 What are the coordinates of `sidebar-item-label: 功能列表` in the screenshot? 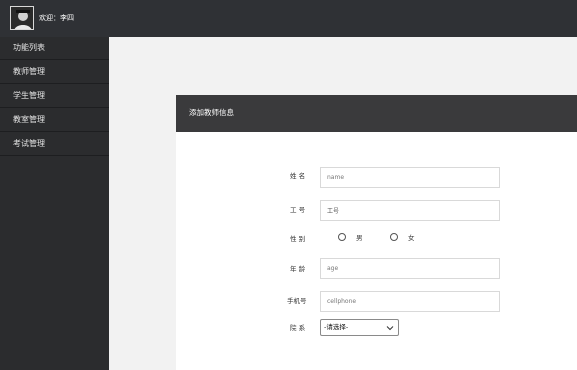 It's located at (29, 47).